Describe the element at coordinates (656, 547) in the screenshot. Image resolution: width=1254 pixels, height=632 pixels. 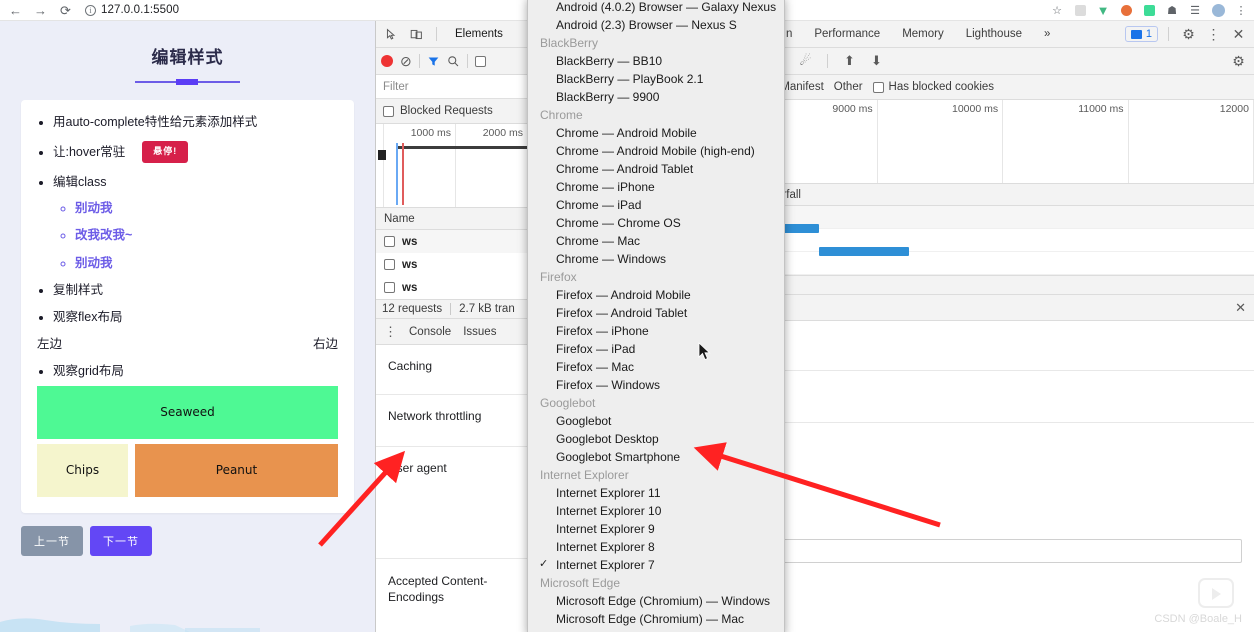
I see `dropdown-item: Internet Explorer 8` at that location.